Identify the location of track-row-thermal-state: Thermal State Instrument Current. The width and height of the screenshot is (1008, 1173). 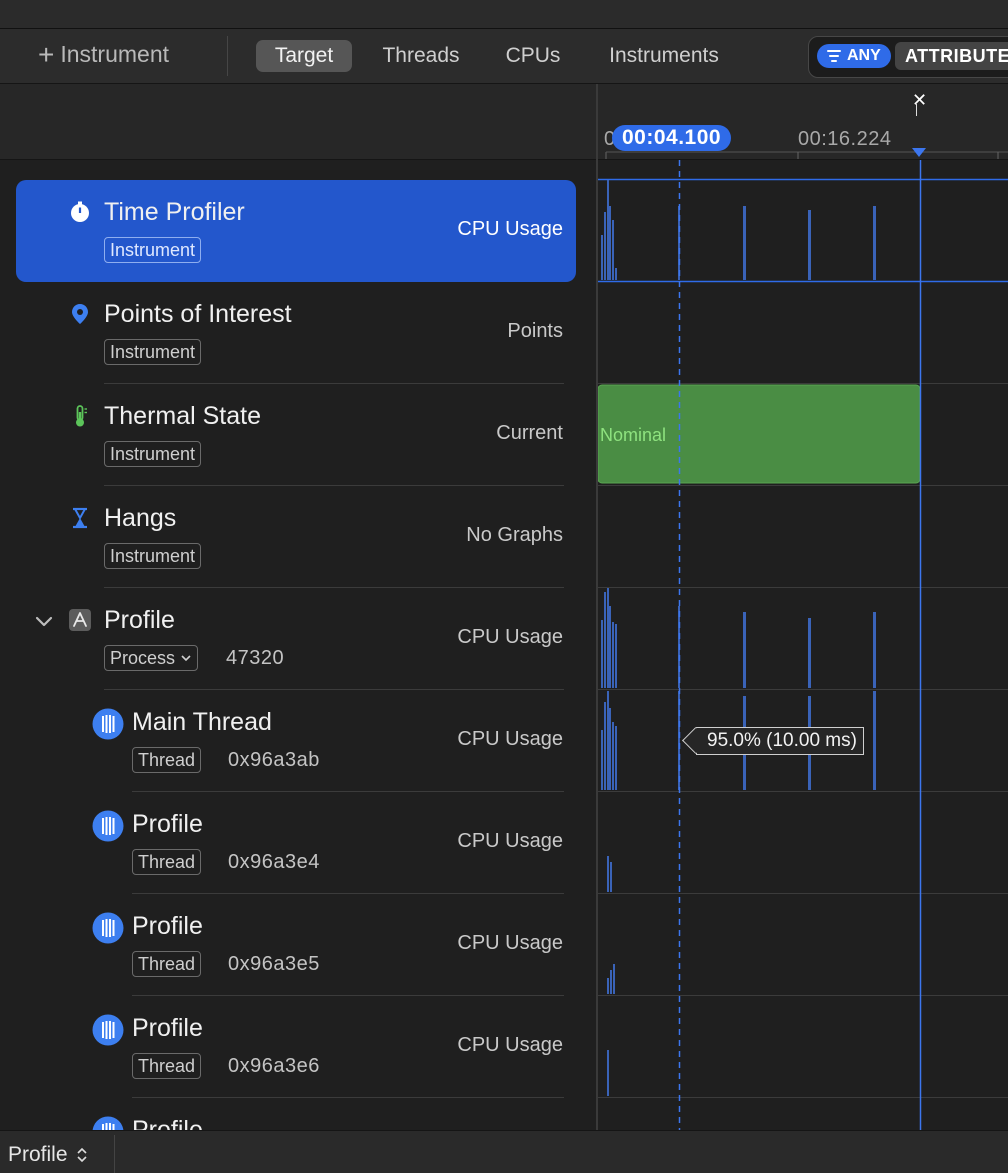
(298, 435).